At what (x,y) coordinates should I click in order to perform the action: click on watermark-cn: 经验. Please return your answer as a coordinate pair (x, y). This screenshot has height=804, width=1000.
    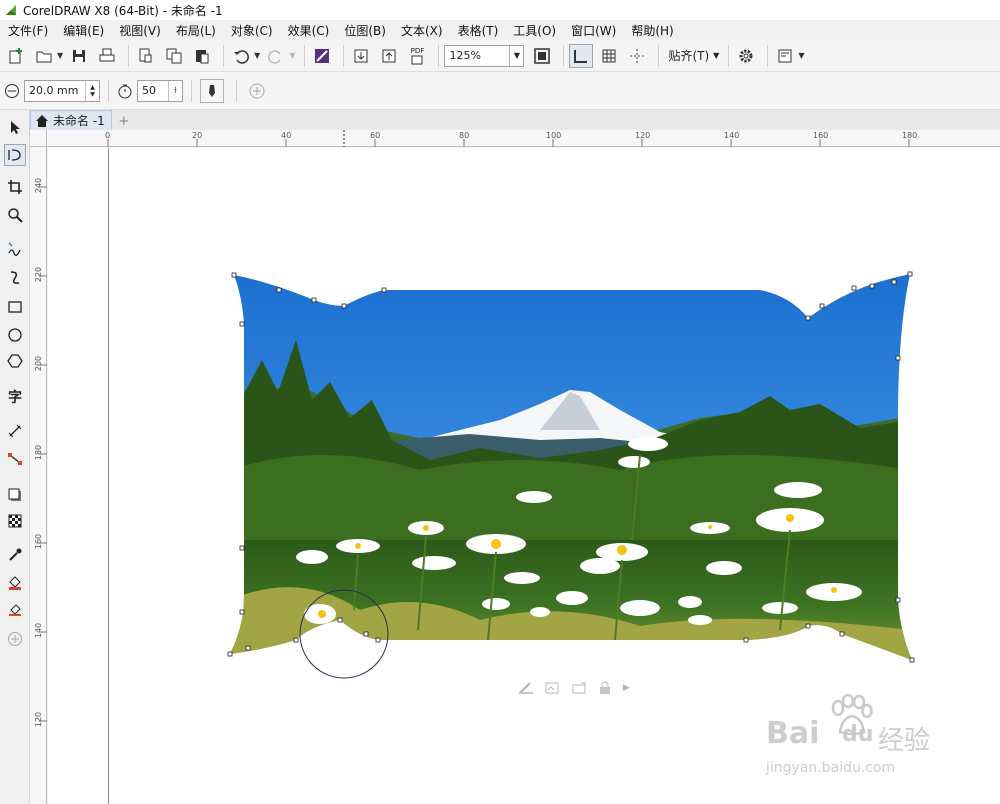
    Looking at the image, I should click on (904, 741).